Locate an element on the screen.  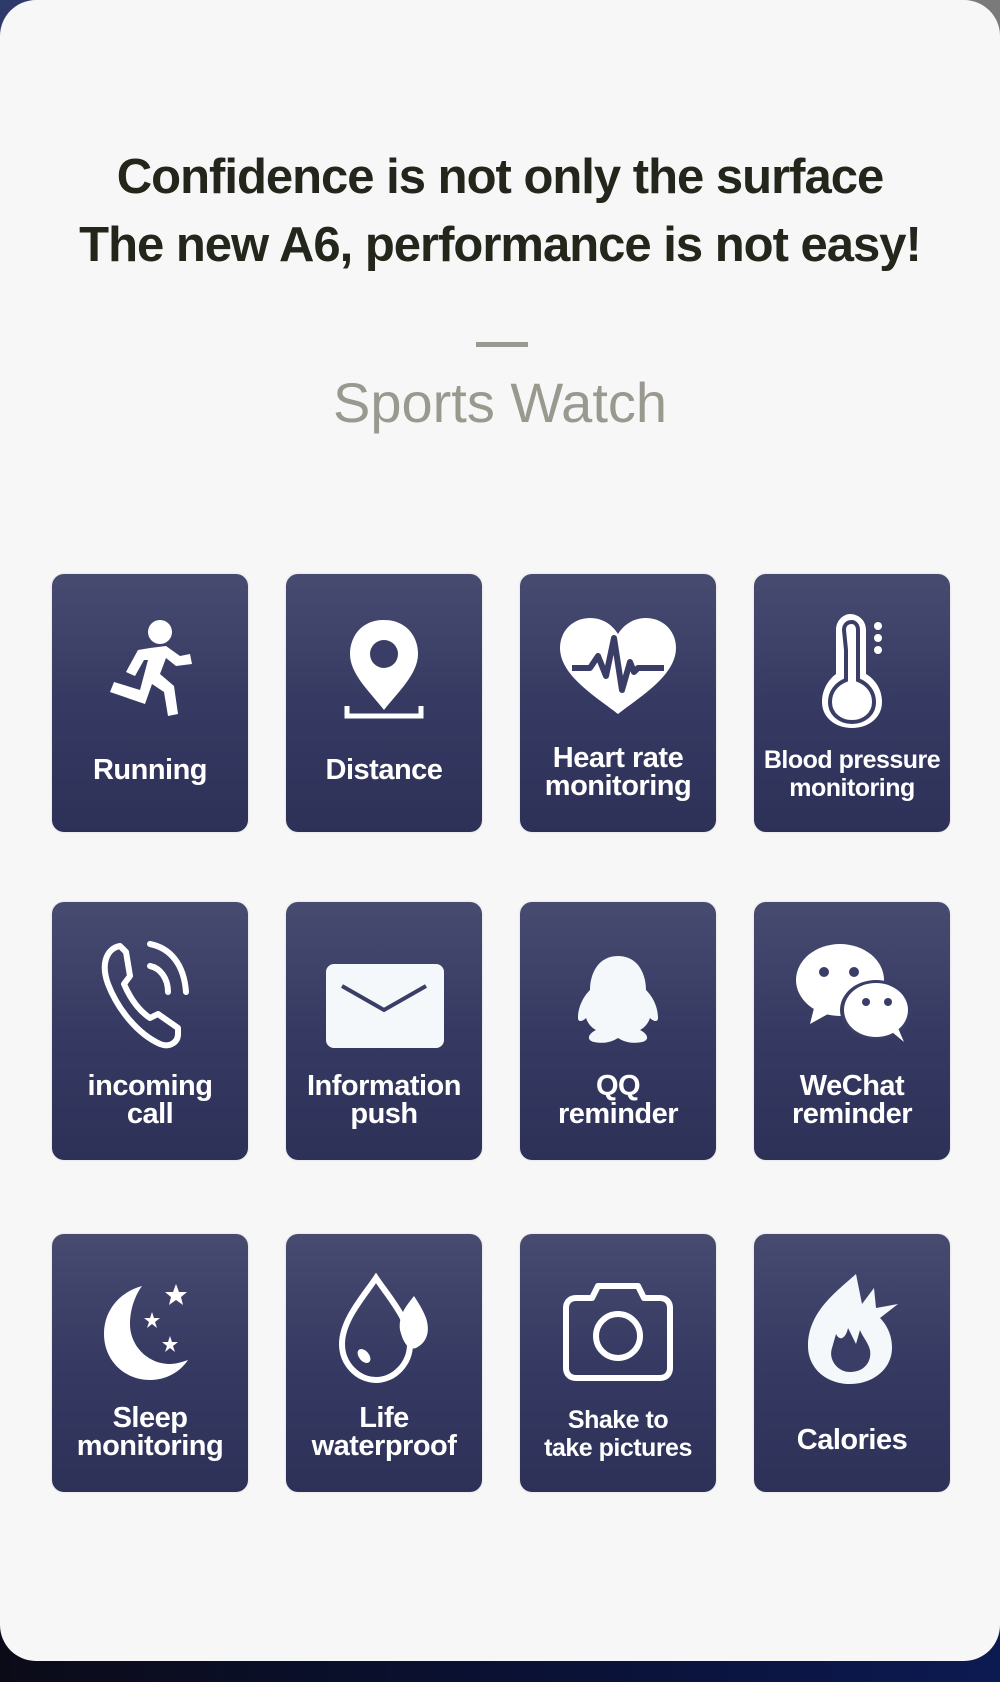
feature-tile-heart-rate: Heart rate monitoring is located at coordinates (618, 703).